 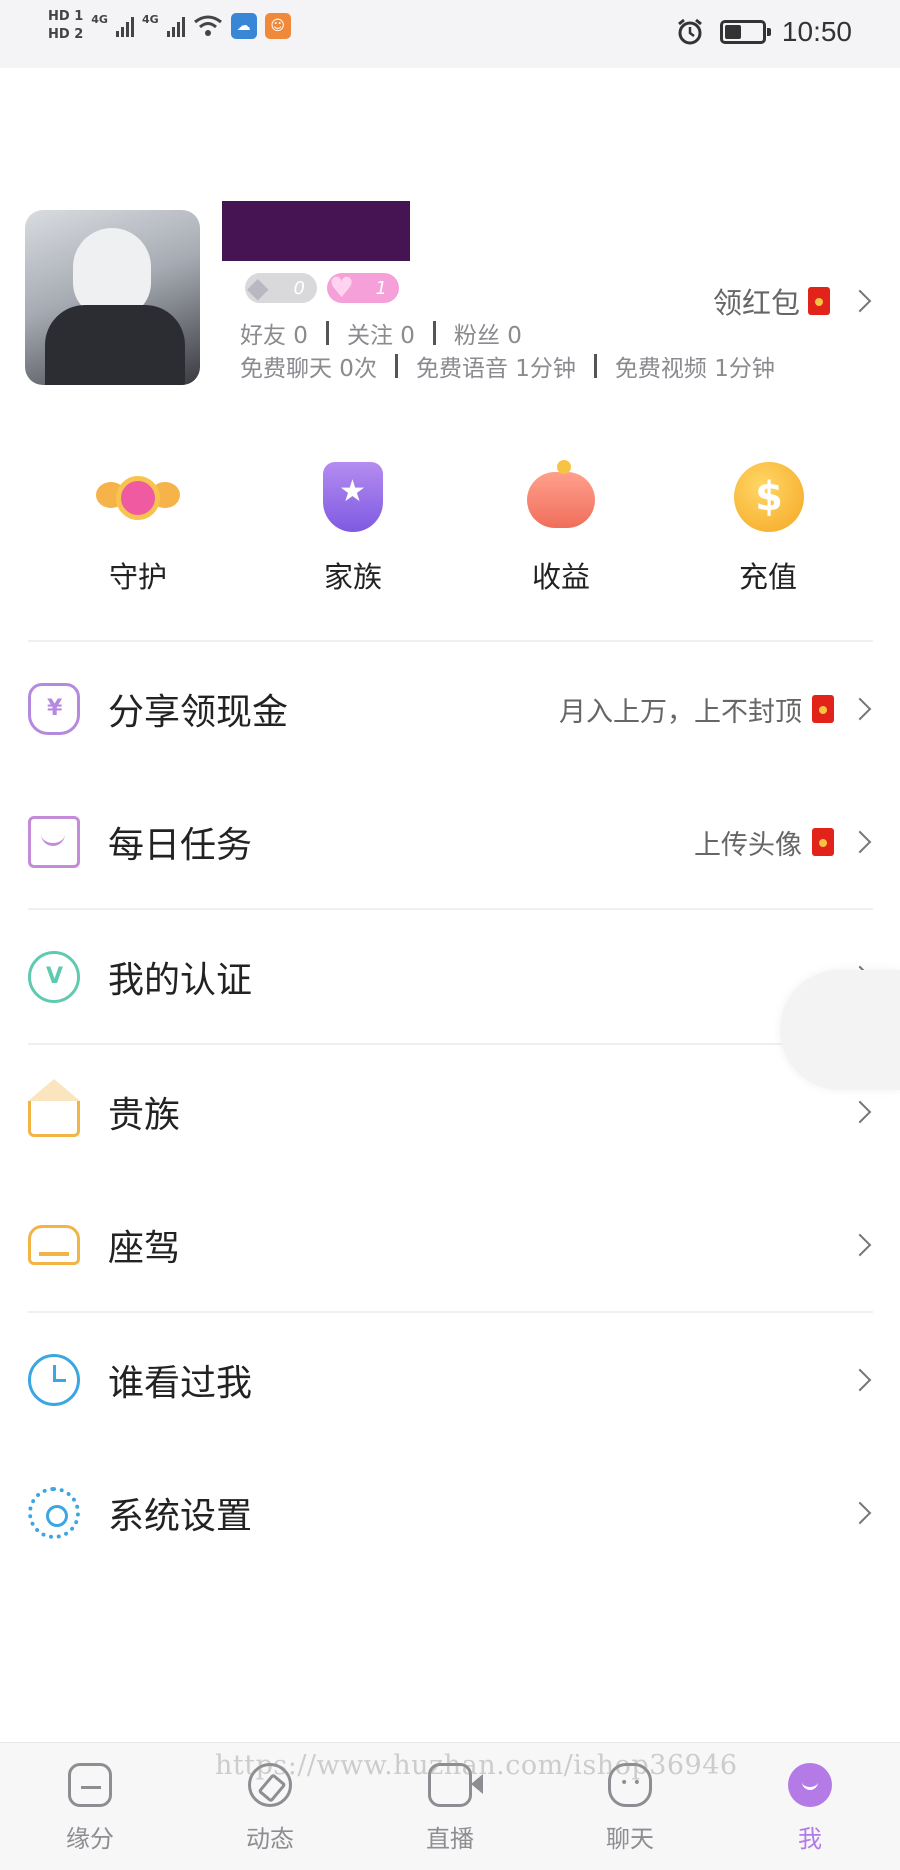 I want to click on status-left: HD 1 HD 2 4G 4G ☁ ☺, so click(x=169, y=26).